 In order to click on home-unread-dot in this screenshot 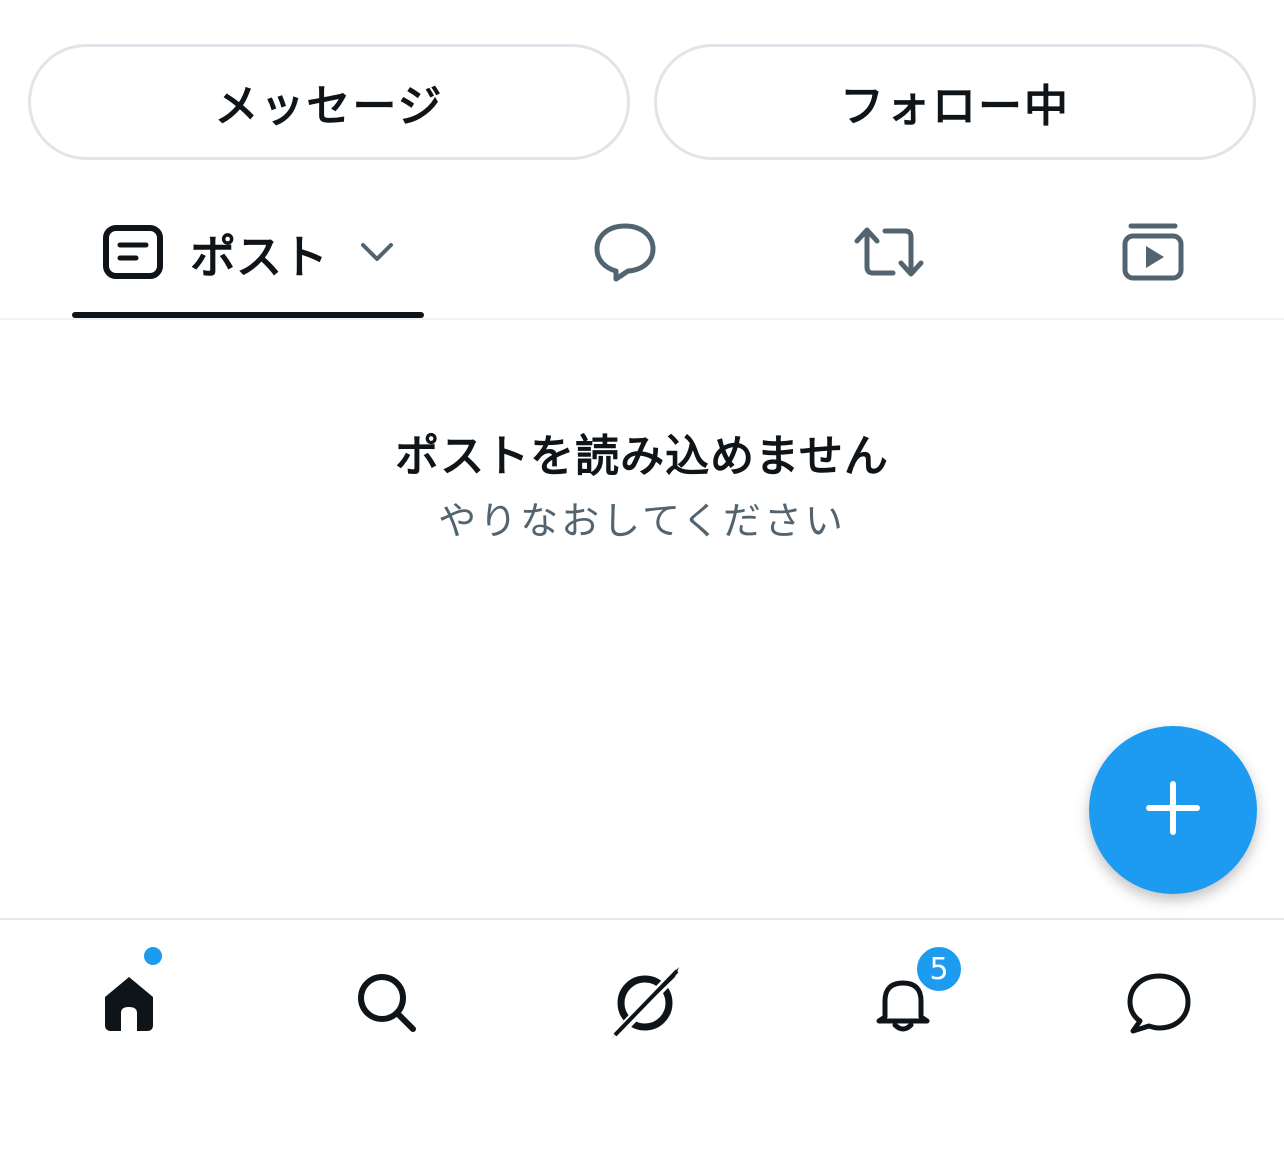, I will do `click(153, 956)`.